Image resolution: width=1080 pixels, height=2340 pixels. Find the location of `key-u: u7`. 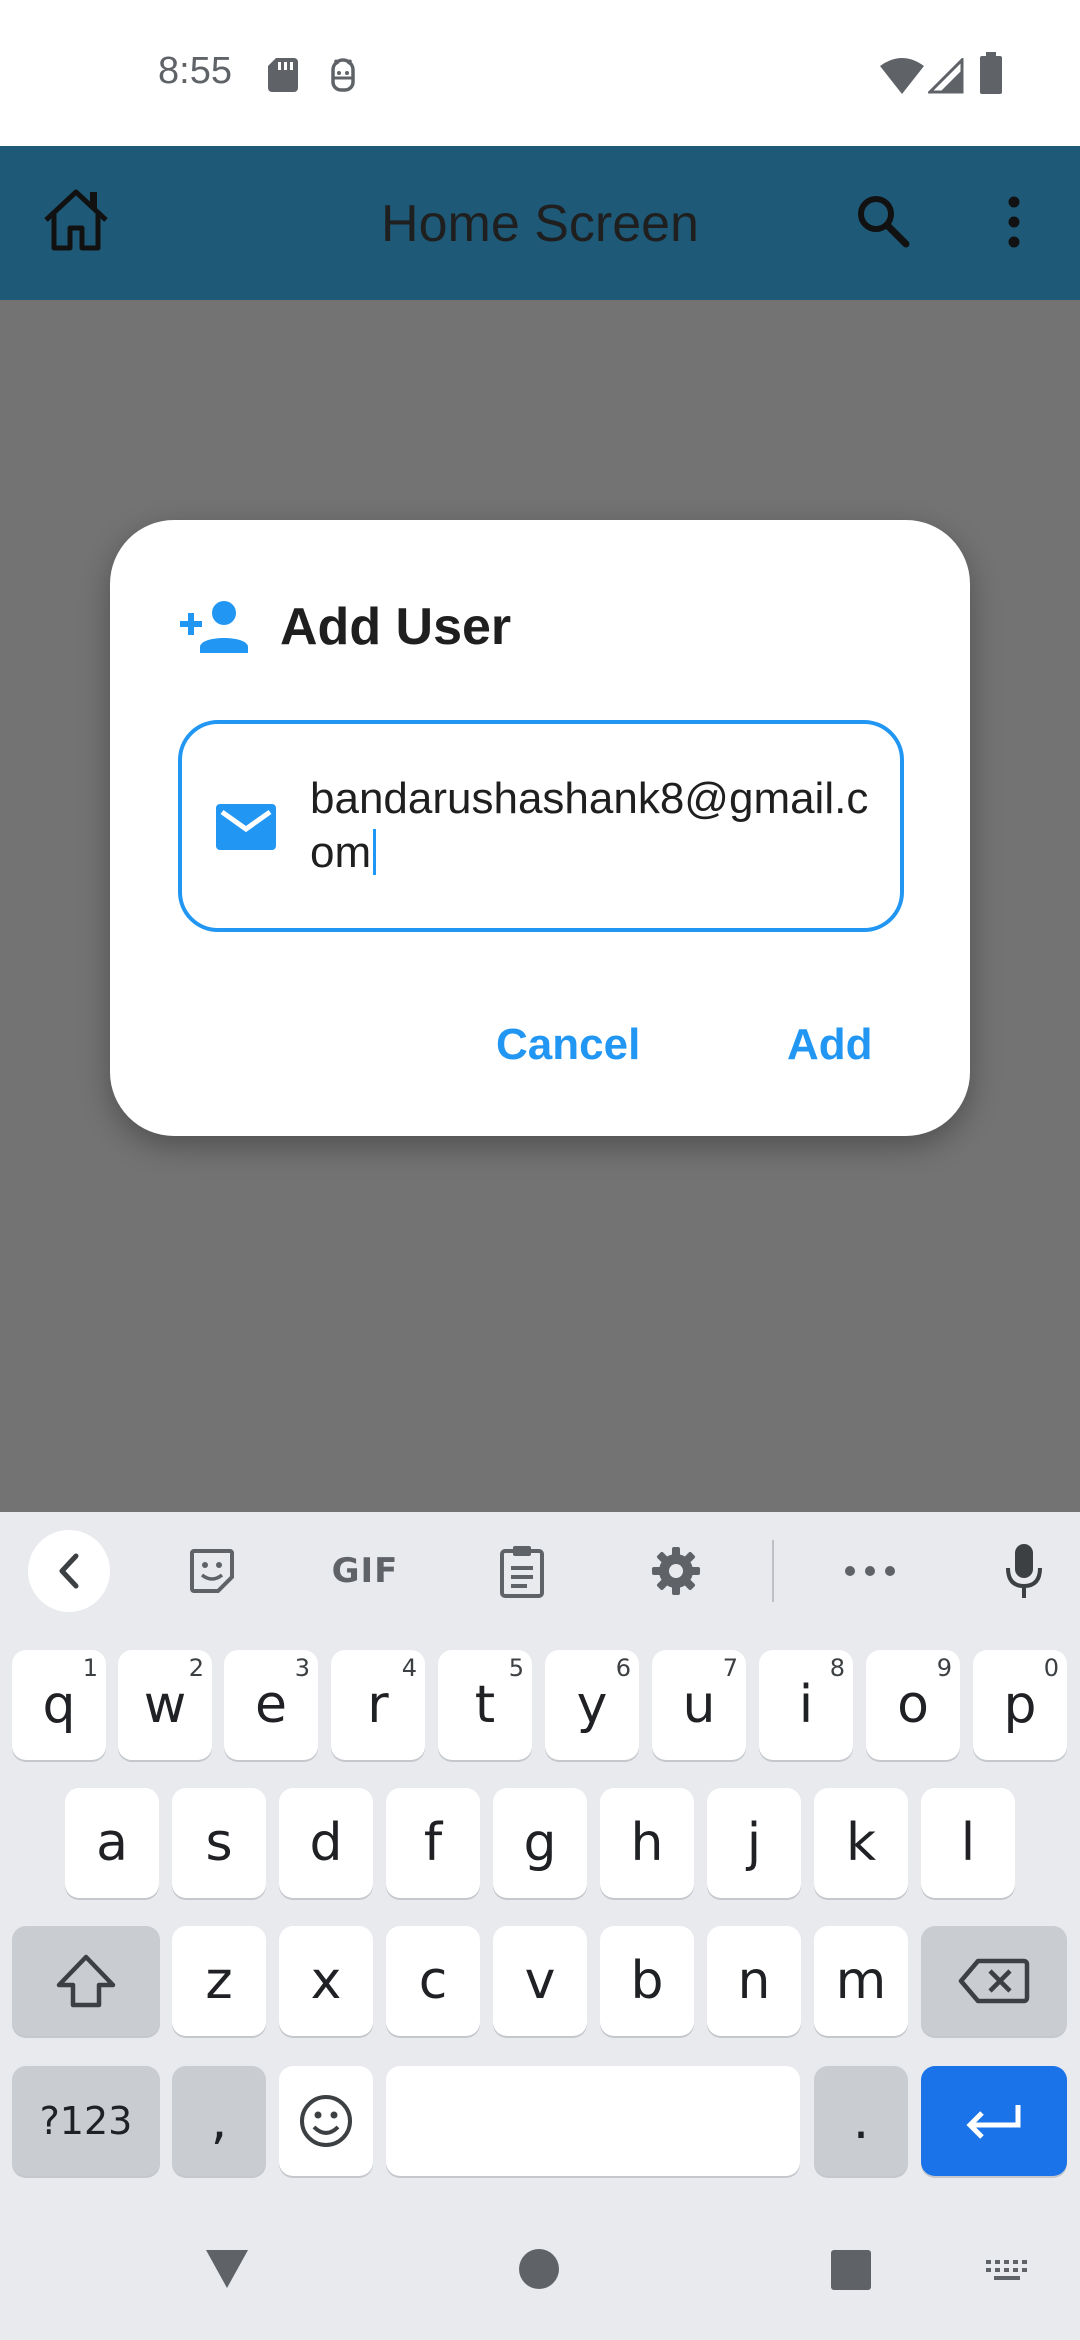

key-u: u7 is located at coordinates (699, 1705).